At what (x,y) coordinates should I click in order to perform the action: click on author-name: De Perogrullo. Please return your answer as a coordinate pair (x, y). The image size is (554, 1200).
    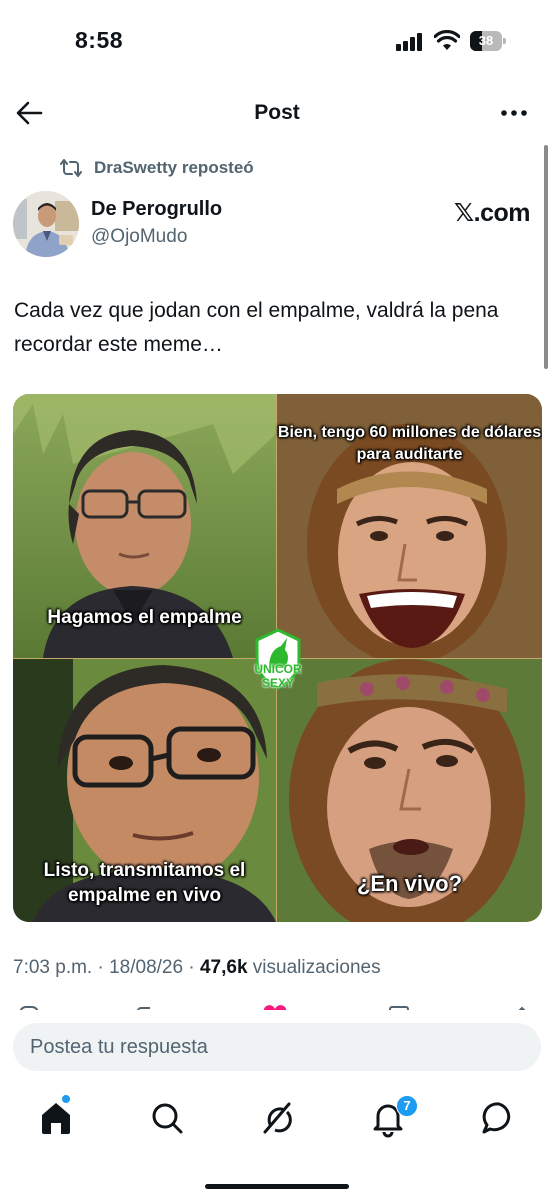
    Looking at the image, I should click on (156, 209).